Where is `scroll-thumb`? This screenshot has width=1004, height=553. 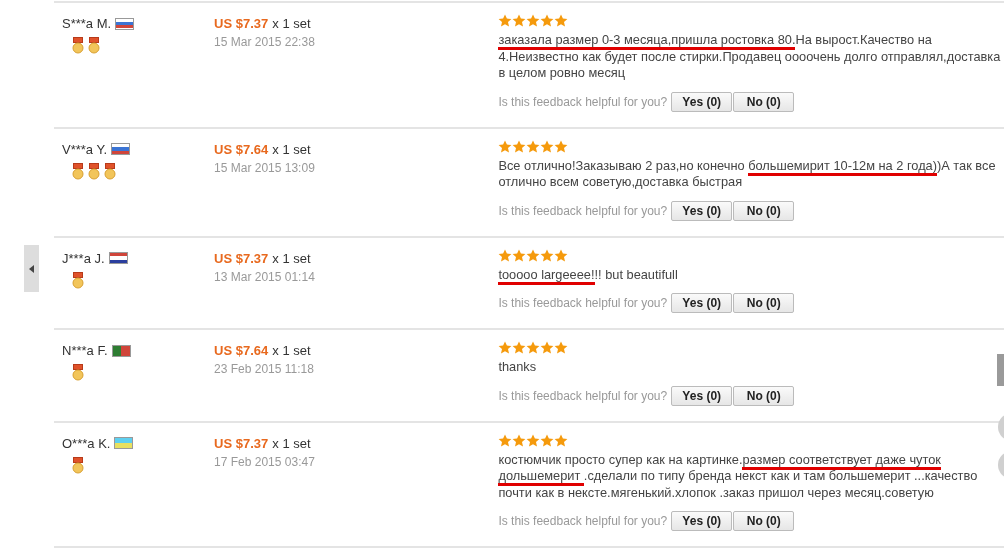 scroll-thumb is located at coordinates (1000, 370).